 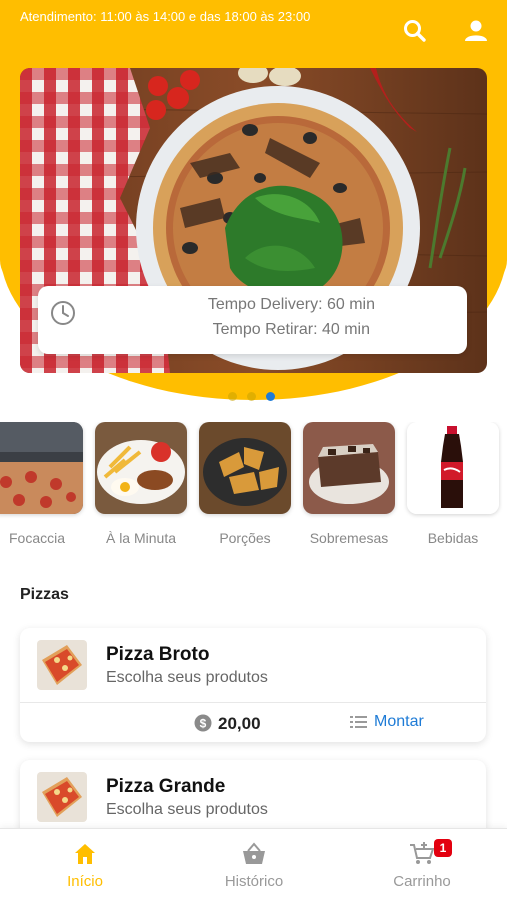 I want to click on sobremesas-image, so click(x=349, y=468).